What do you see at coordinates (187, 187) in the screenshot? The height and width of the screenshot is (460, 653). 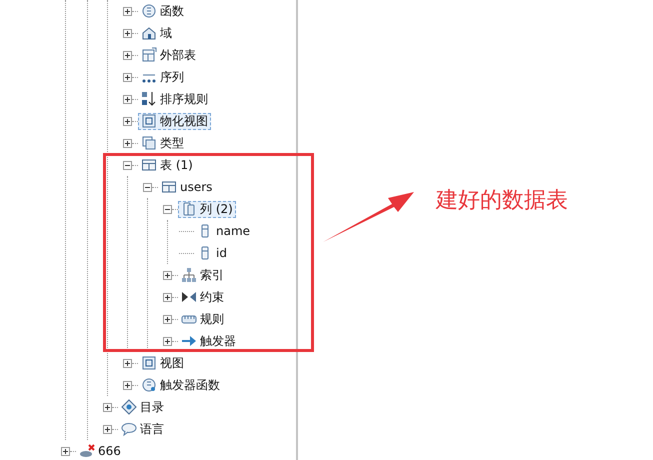 I see `tree-item: users` at bounding box center [187, 187].